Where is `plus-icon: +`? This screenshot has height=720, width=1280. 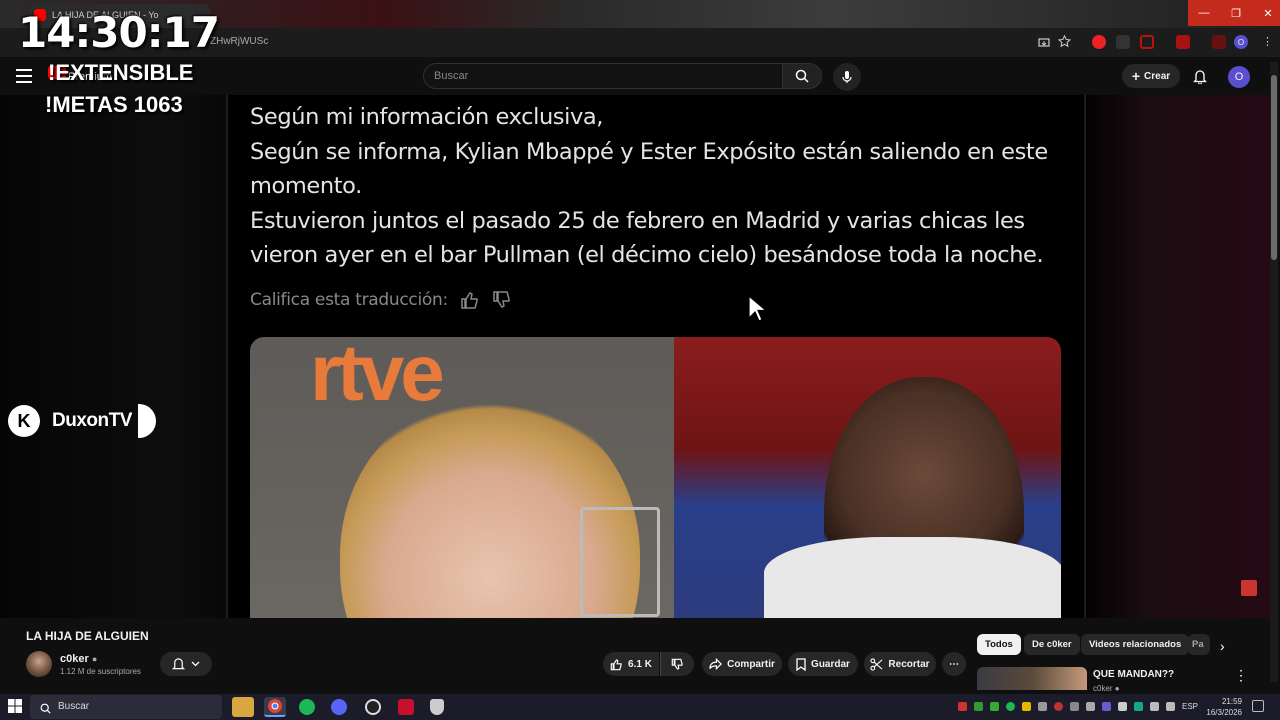 plus-icon: + is located at coordinates (1136, 76).